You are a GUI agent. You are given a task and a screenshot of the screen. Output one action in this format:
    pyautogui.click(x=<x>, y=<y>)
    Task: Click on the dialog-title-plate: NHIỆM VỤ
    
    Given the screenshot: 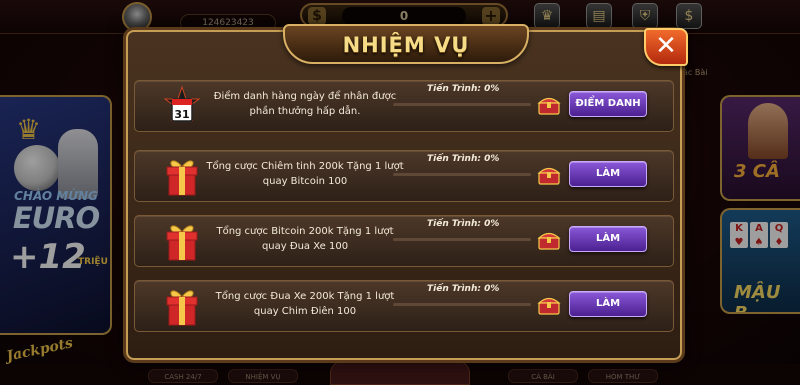 What is the action you would take?
    pyautogui.click(x=406, y=44)
    